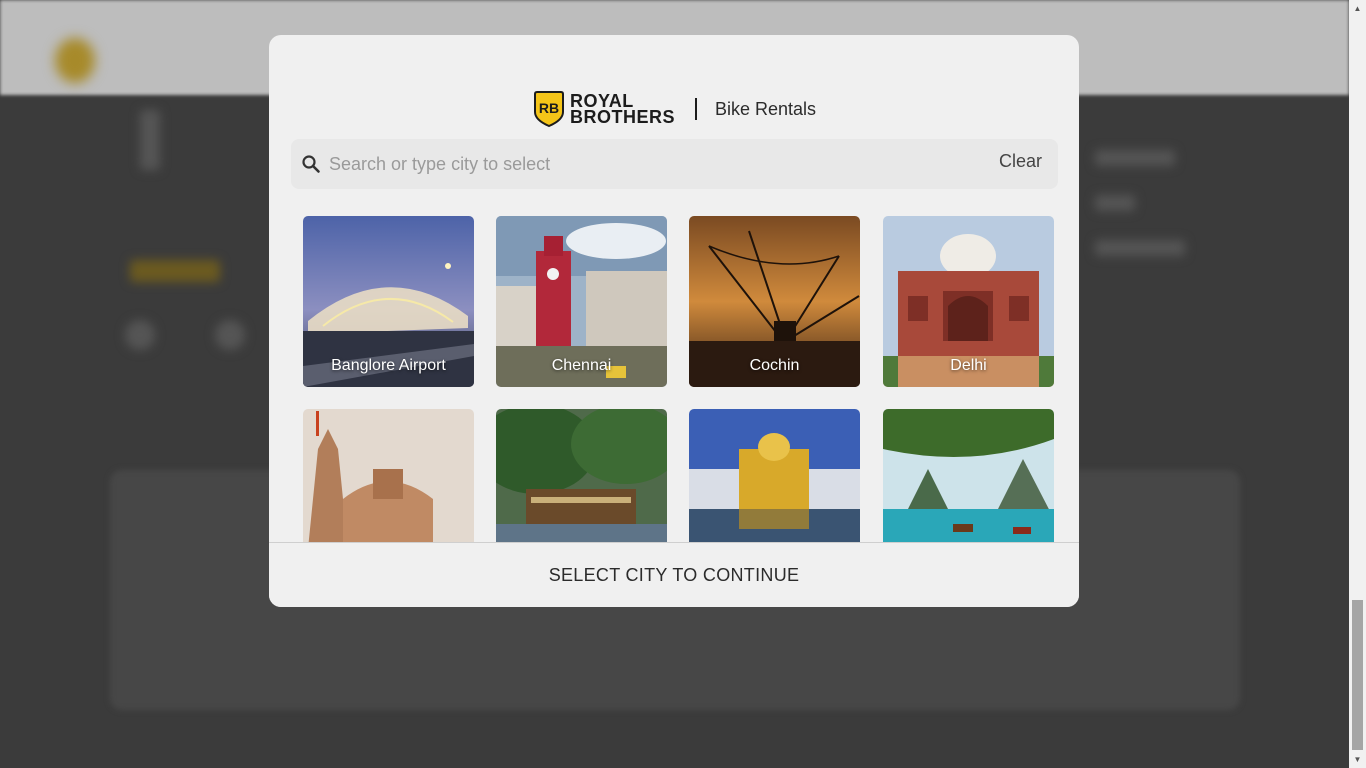 This screenshot has width=1366, height=768. I want to click on brand-name: ROYAL BROTHERS, so click(622, 109).